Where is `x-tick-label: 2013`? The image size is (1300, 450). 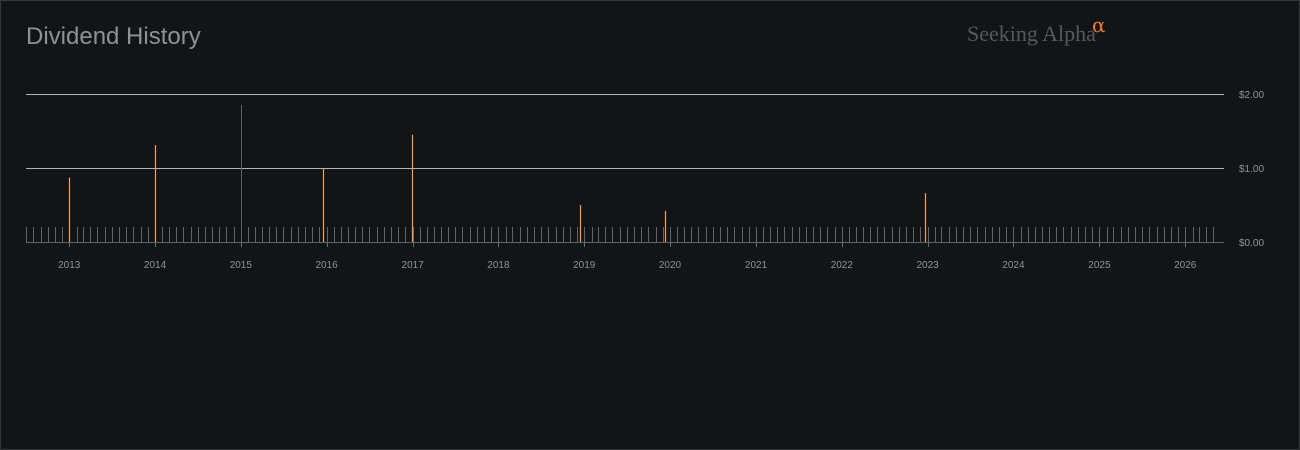
x-tick-label: 2013 is located at coordinates (69, 265).